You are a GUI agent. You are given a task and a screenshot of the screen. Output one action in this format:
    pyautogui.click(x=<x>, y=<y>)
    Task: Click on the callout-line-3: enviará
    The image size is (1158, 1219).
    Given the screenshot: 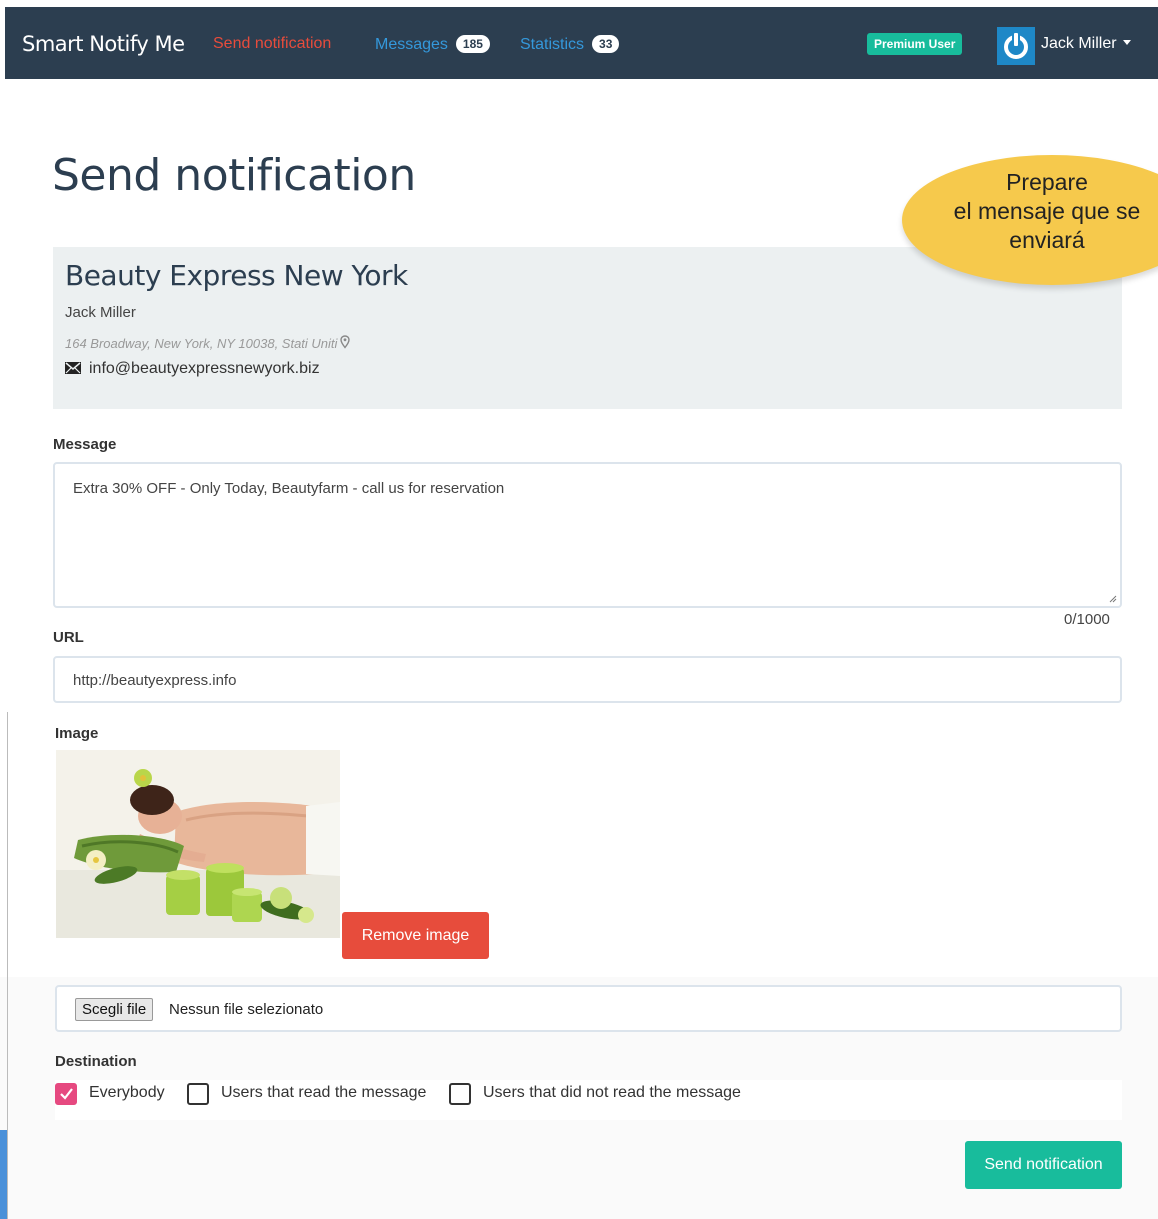 What is the action you would take?
    pyautogui.click(x=1047, y=240)
    